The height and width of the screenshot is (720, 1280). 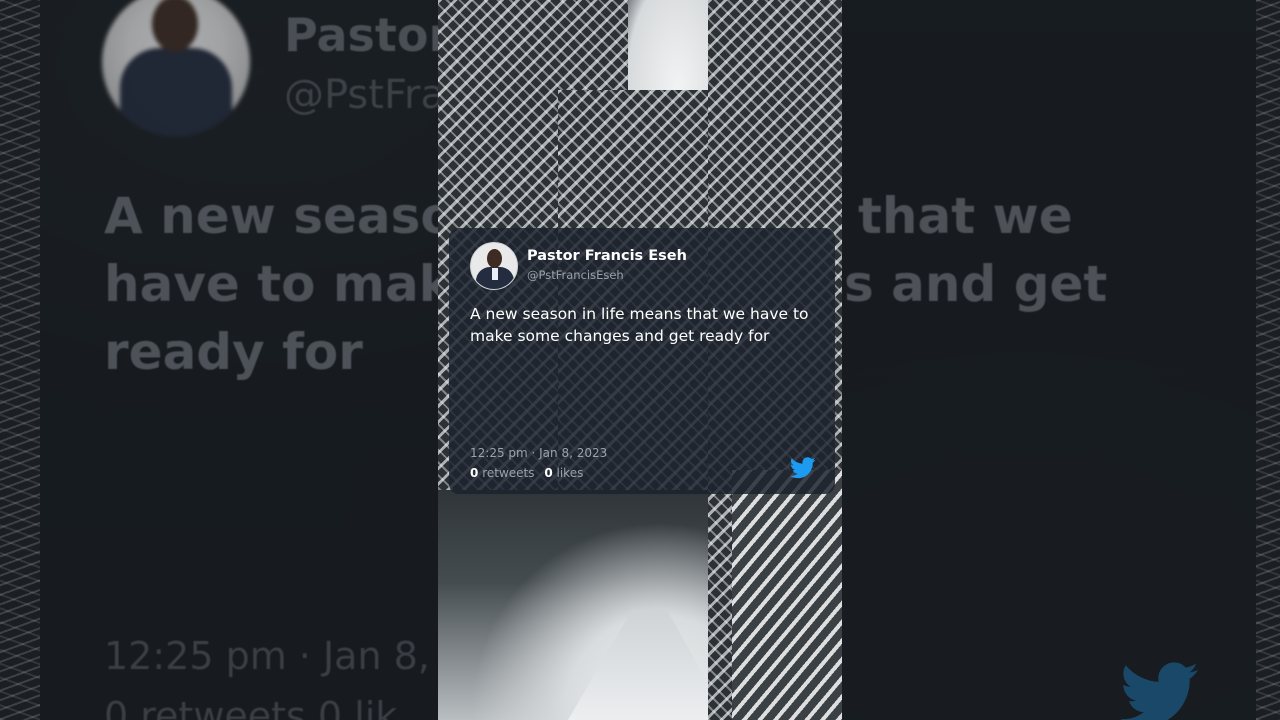 I want to click on likes-count: 0, so click(x=548, y=473).